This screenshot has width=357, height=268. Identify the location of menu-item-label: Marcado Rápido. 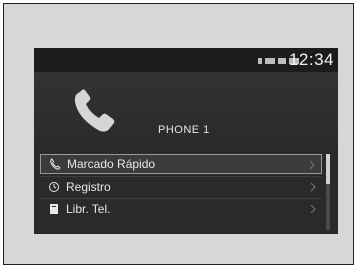
(111, 164).